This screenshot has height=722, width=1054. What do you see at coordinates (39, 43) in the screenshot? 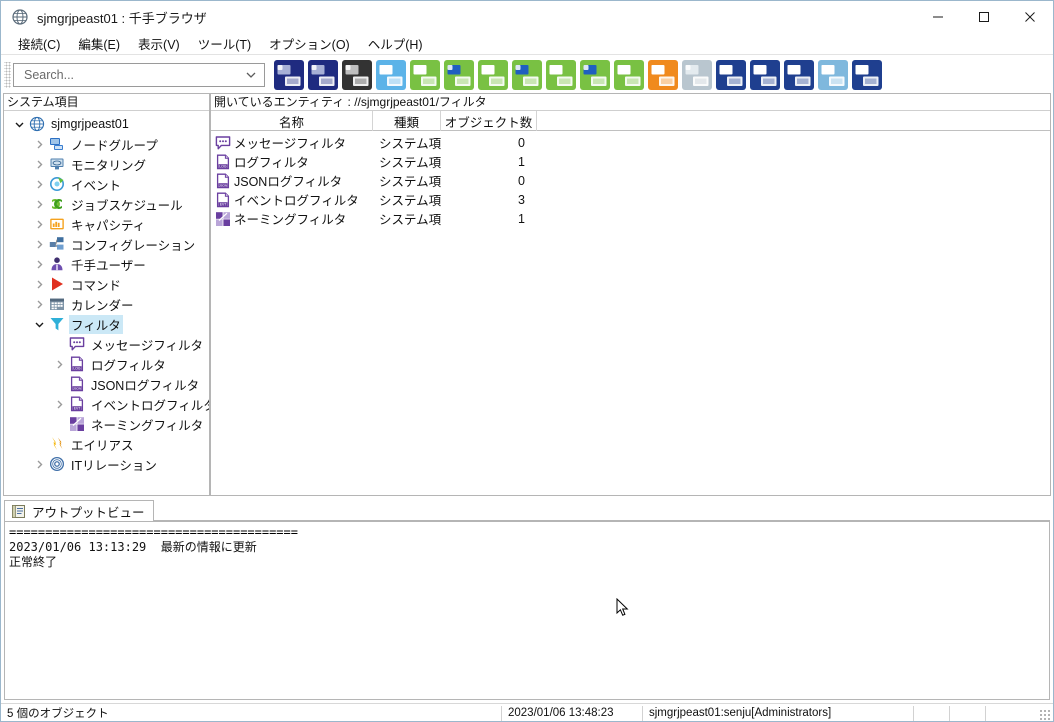
I see `menu-connect: 接続(C)` at bounding box center [39, 43].